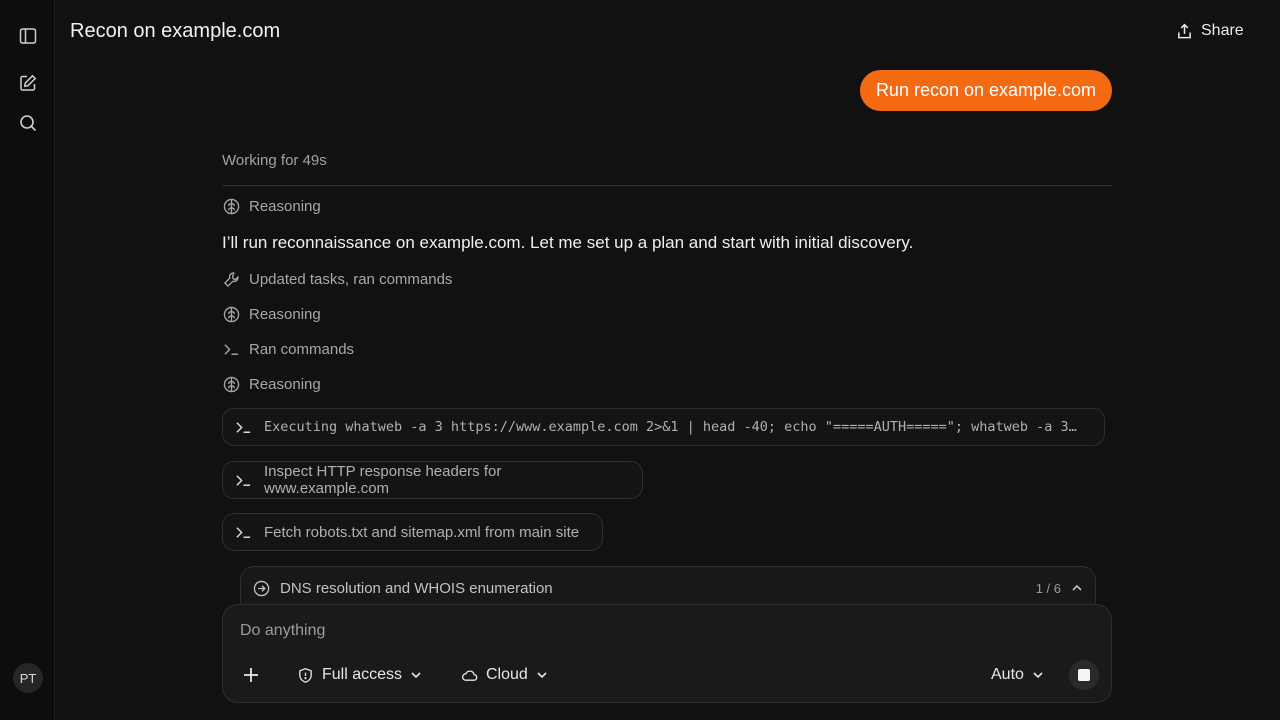 This screenshot has width=1280, height=720. I want to click on prompt-input: Do anything, so click(282, 631).